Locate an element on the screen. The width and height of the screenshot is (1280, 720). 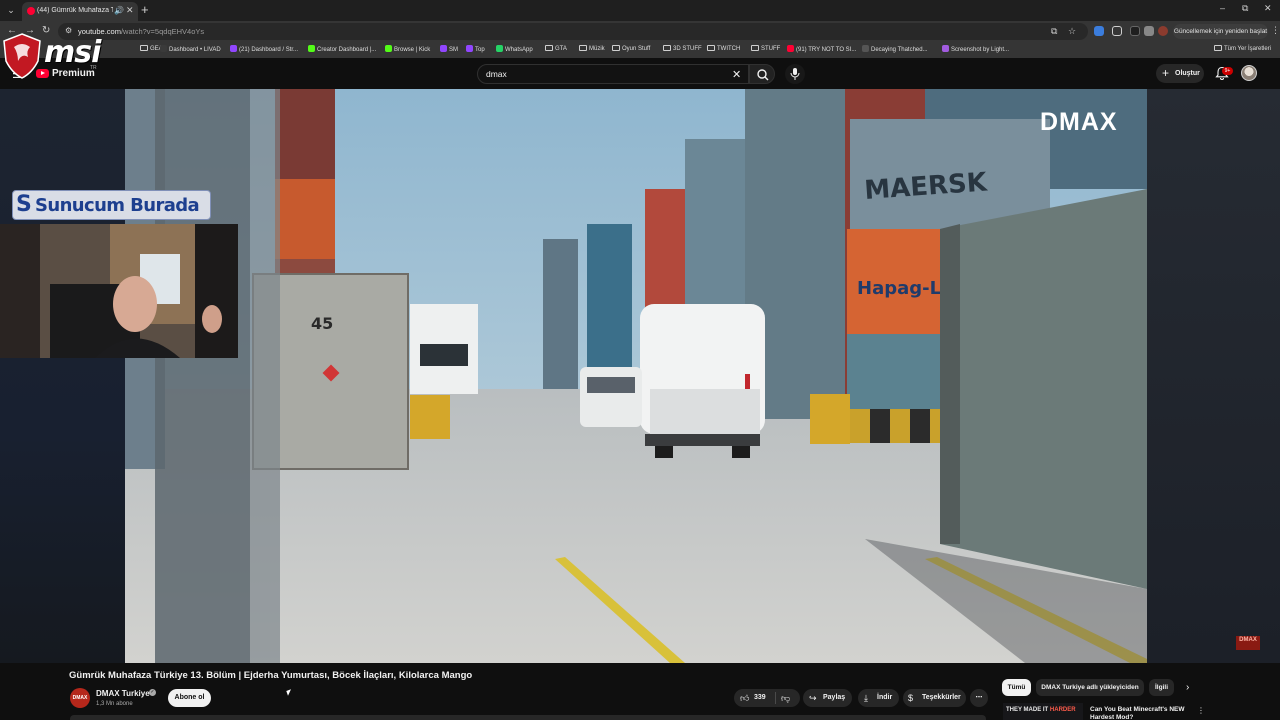
thumb-text-1: THEY MADE IT is located at coordinates (1028, 710).